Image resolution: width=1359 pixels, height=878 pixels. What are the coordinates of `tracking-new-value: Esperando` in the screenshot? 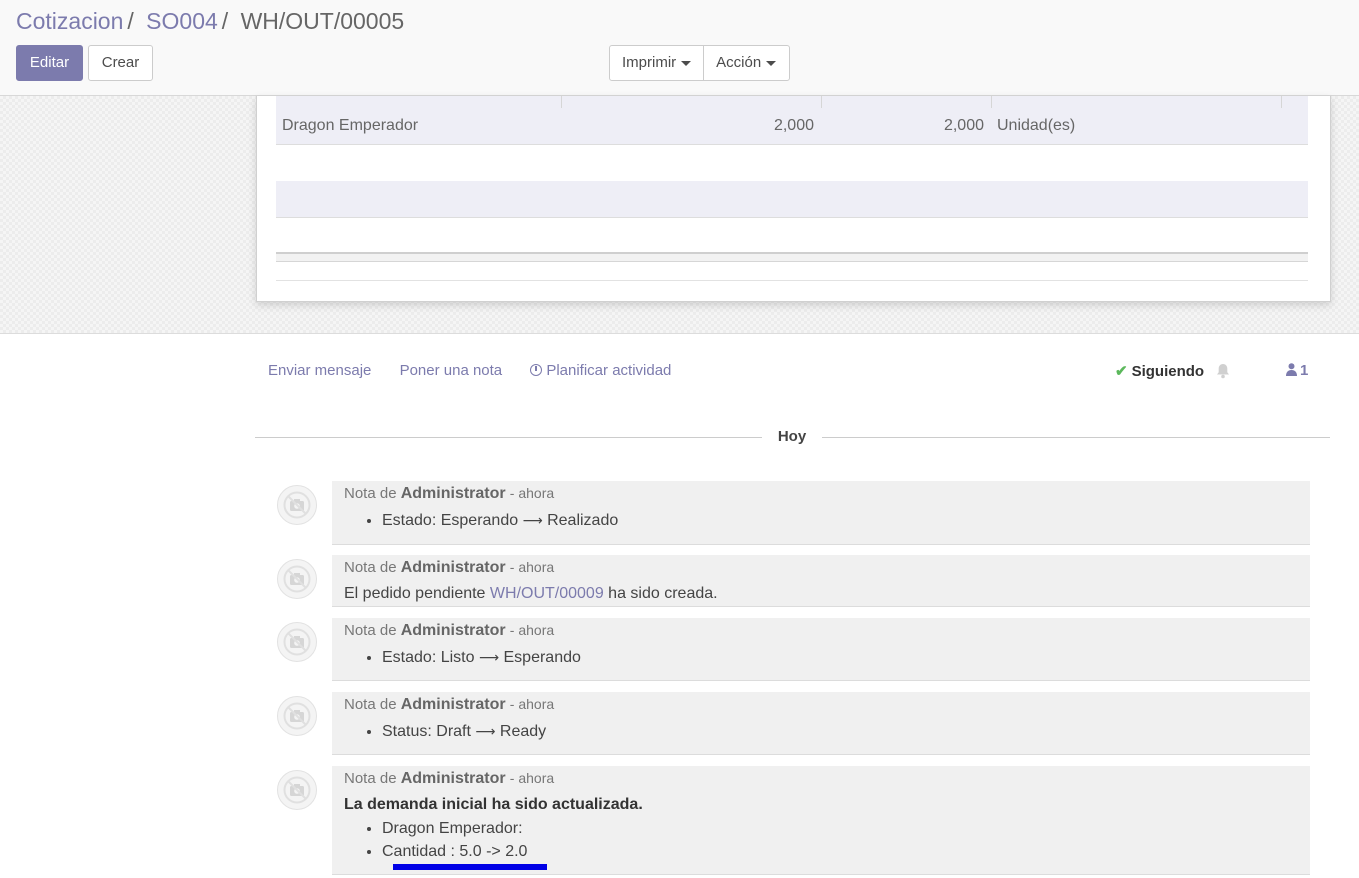 It's located at (542, 657).